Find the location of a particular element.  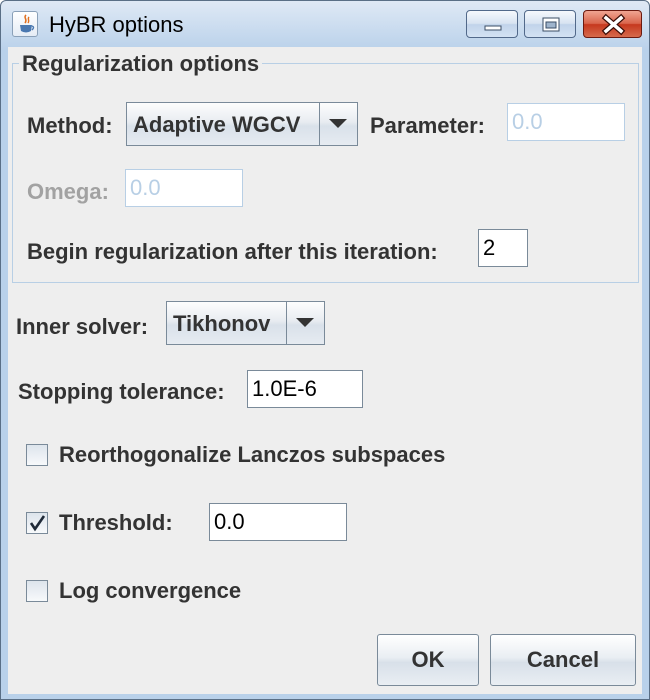

method-label: Method: is located at coordinates (70, 125).